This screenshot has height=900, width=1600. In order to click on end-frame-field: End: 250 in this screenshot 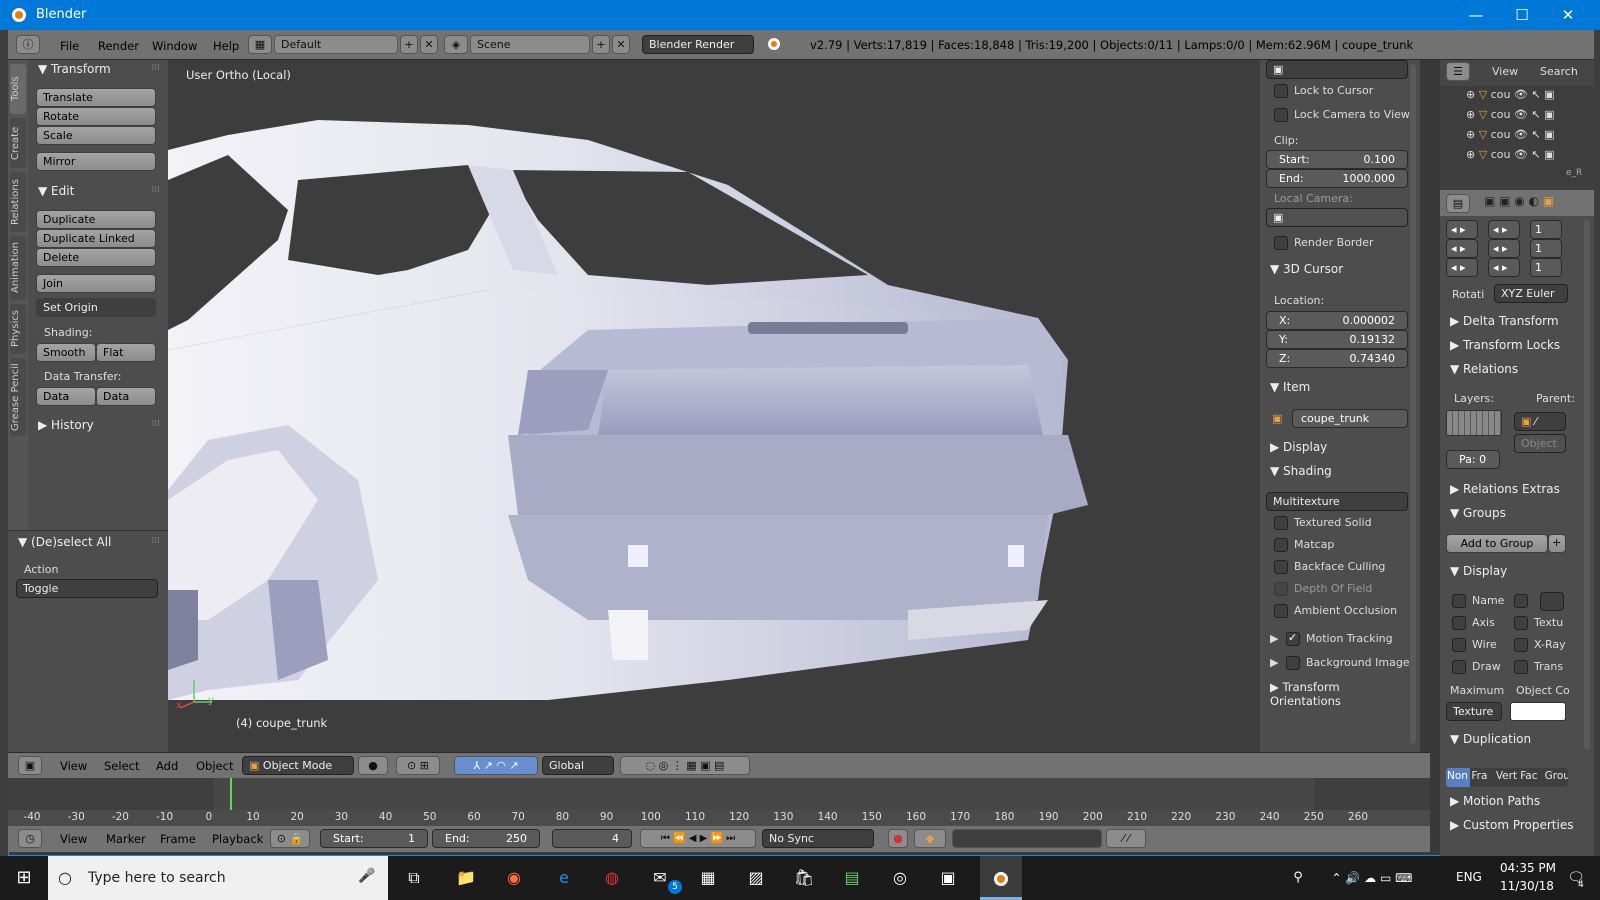, I will do `click(486, 838)`.